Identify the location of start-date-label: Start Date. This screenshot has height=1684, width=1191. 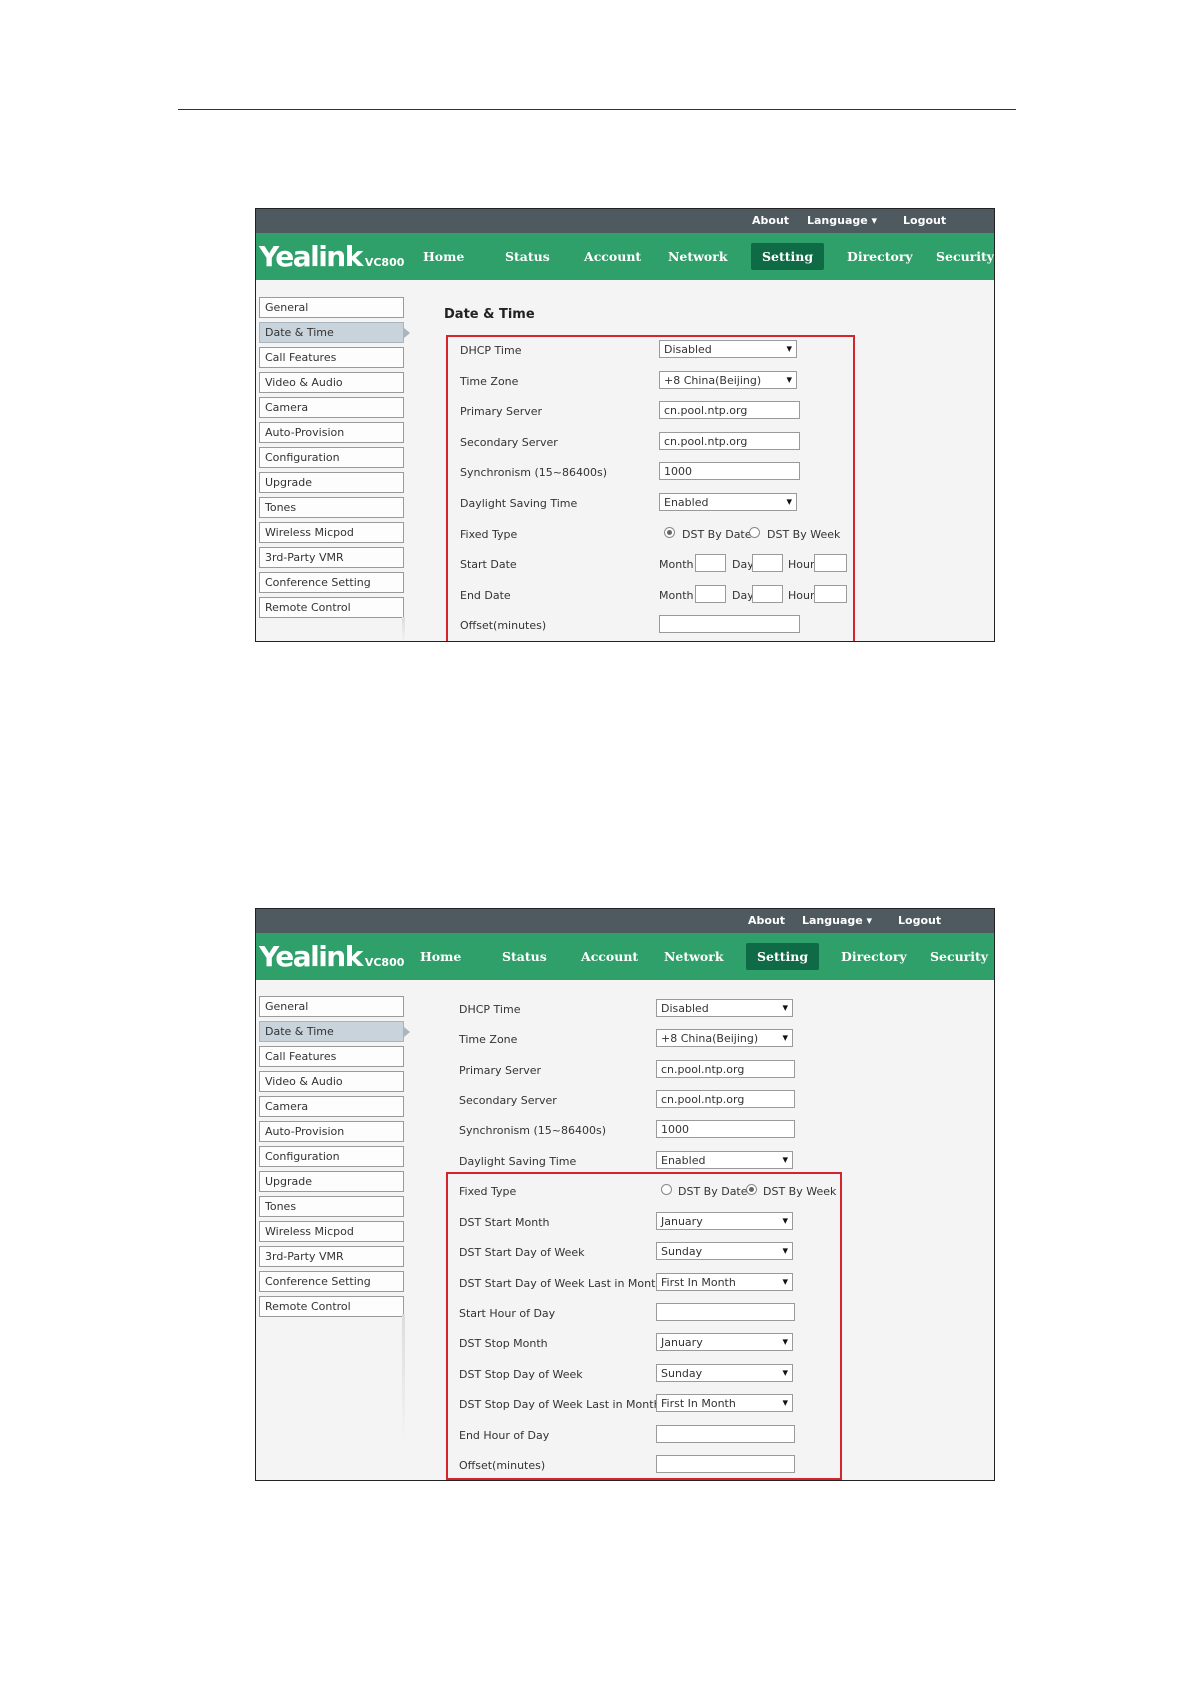
(488, 564).